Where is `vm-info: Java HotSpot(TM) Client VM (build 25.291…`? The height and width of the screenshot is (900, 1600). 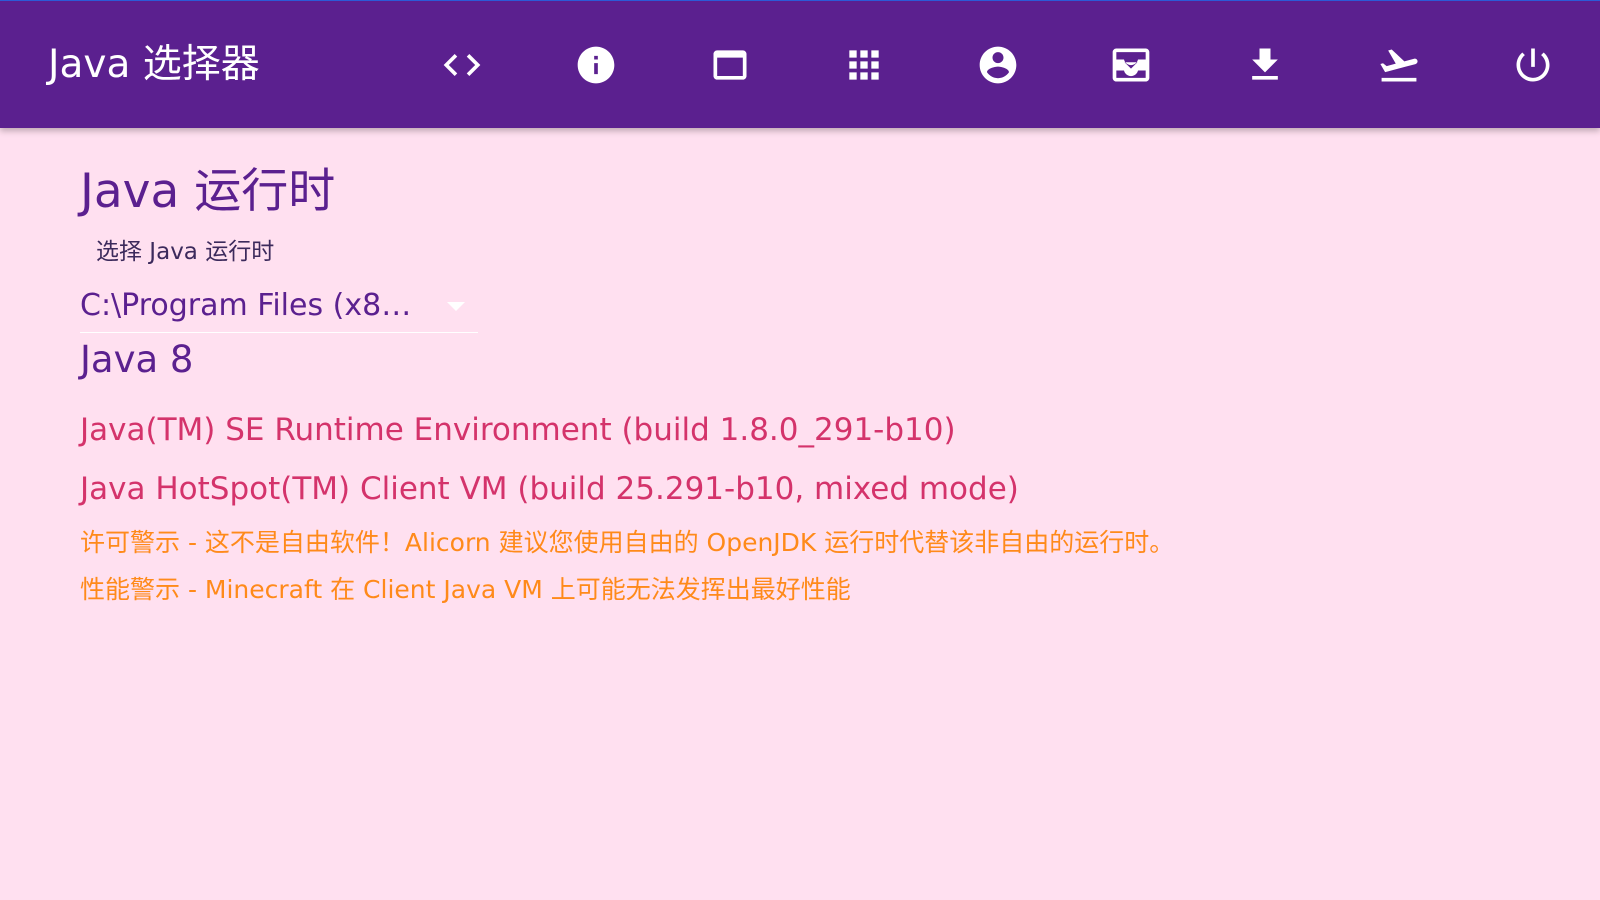
vm-info: Java HotSpot(TM) Client VM (build 25.291… is located at coordinates (549, 489).